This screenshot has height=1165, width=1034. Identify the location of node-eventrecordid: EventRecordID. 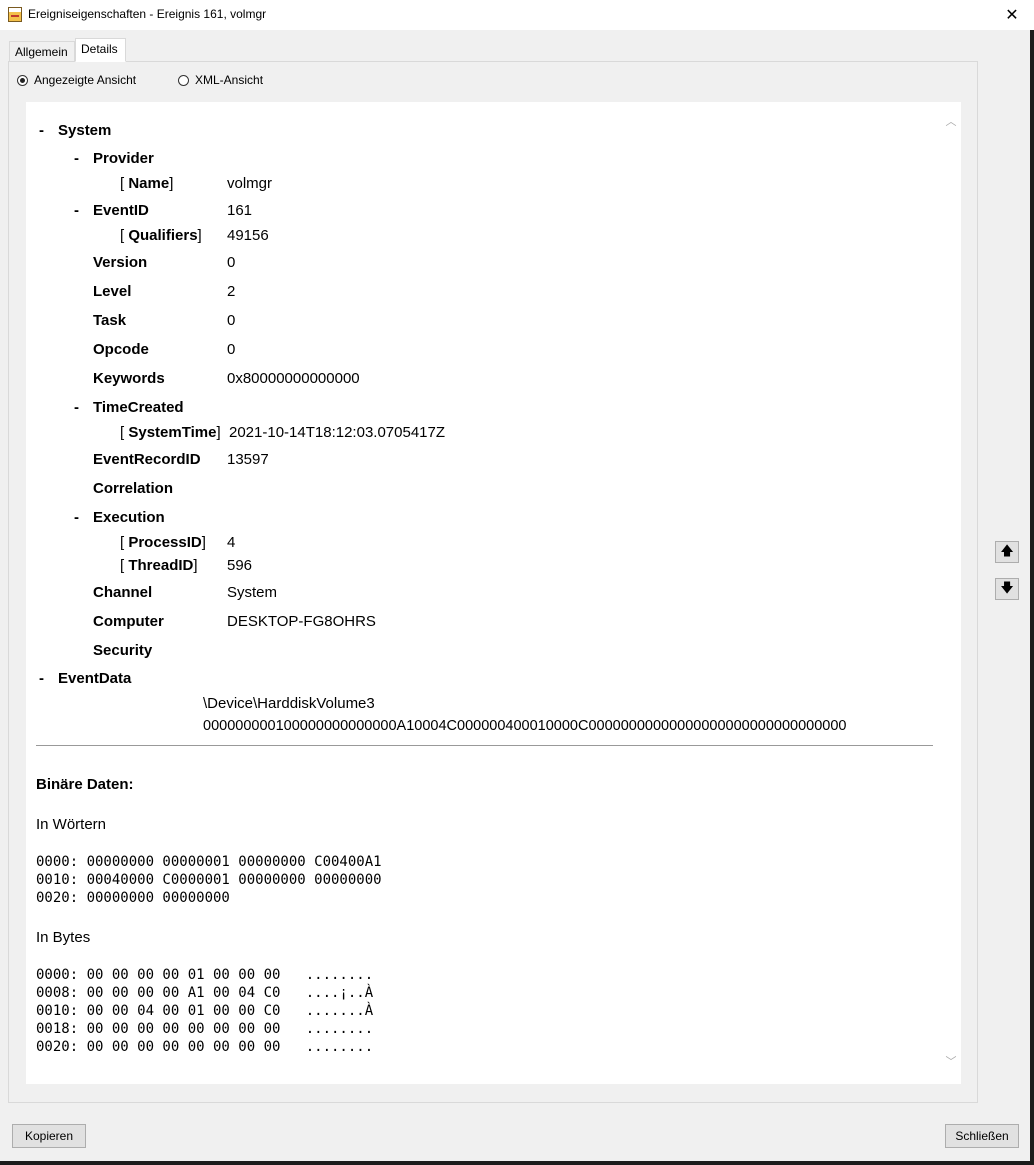
(147, 459).